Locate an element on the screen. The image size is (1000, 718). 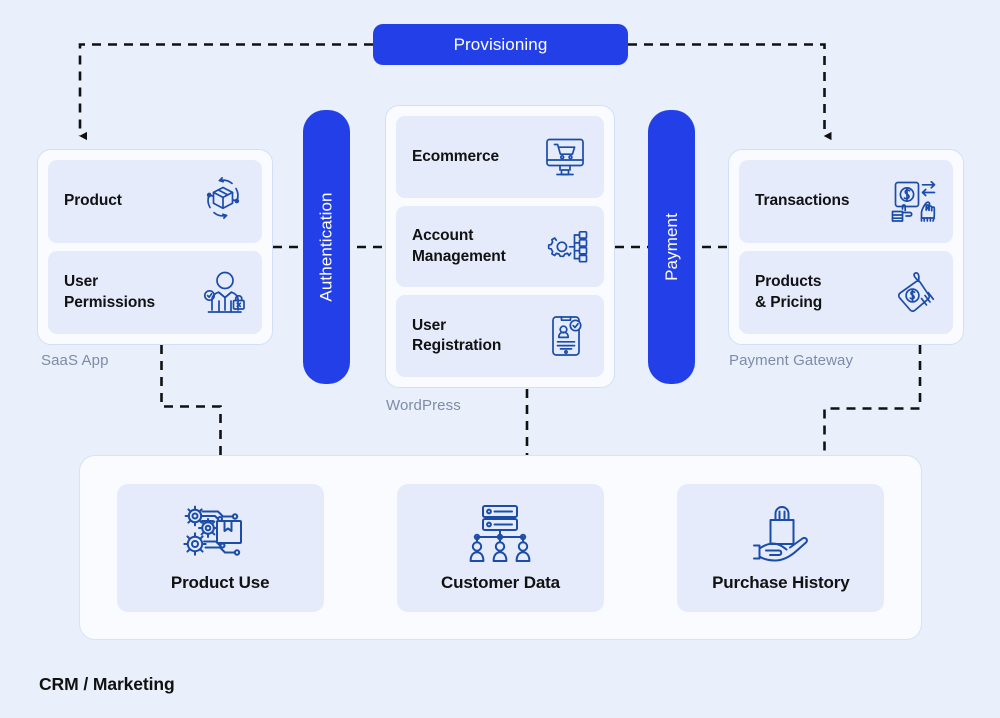
authentication-label: Authentication is located at coordinates (326, 247).